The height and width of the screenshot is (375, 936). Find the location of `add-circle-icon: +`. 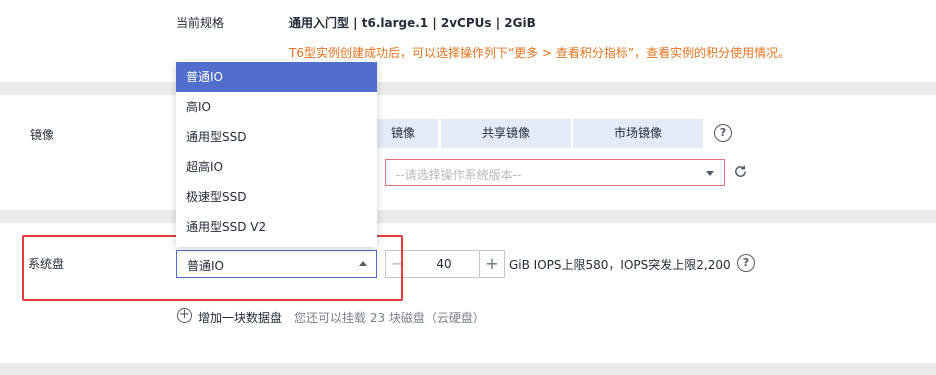

add-circle-icon: + is located at coordinates (184, 315).